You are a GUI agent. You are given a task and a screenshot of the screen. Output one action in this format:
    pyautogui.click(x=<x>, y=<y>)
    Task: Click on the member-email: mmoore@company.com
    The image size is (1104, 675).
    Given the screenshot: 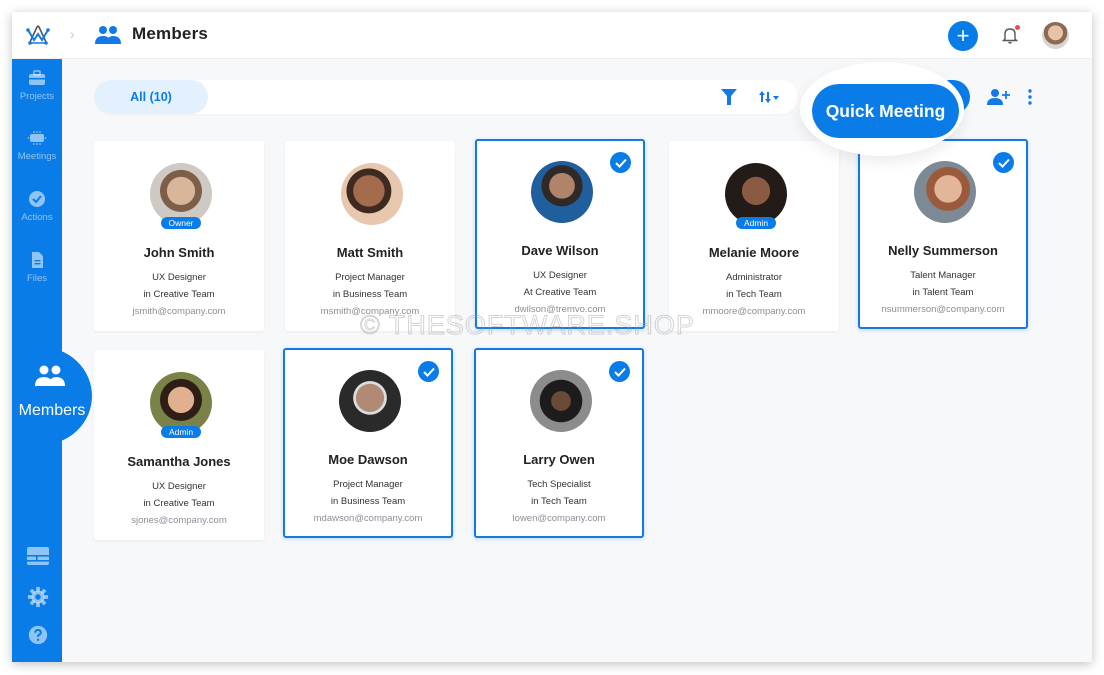 What is the action you would take?
    pyautogui.click(x=754, y=311)
    